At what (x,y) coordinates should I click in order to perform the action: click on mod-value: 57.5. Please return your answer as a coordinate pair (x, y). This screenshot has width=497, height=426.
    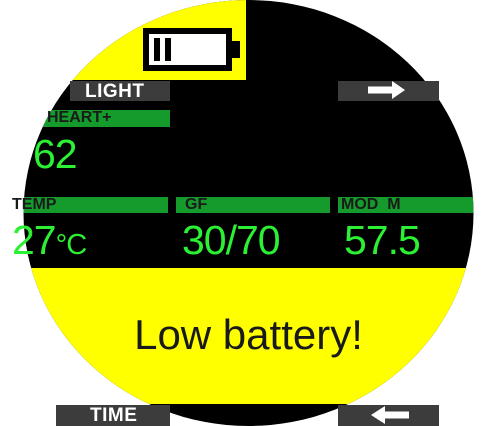
    Looking at the image, I should click on (382, 240).